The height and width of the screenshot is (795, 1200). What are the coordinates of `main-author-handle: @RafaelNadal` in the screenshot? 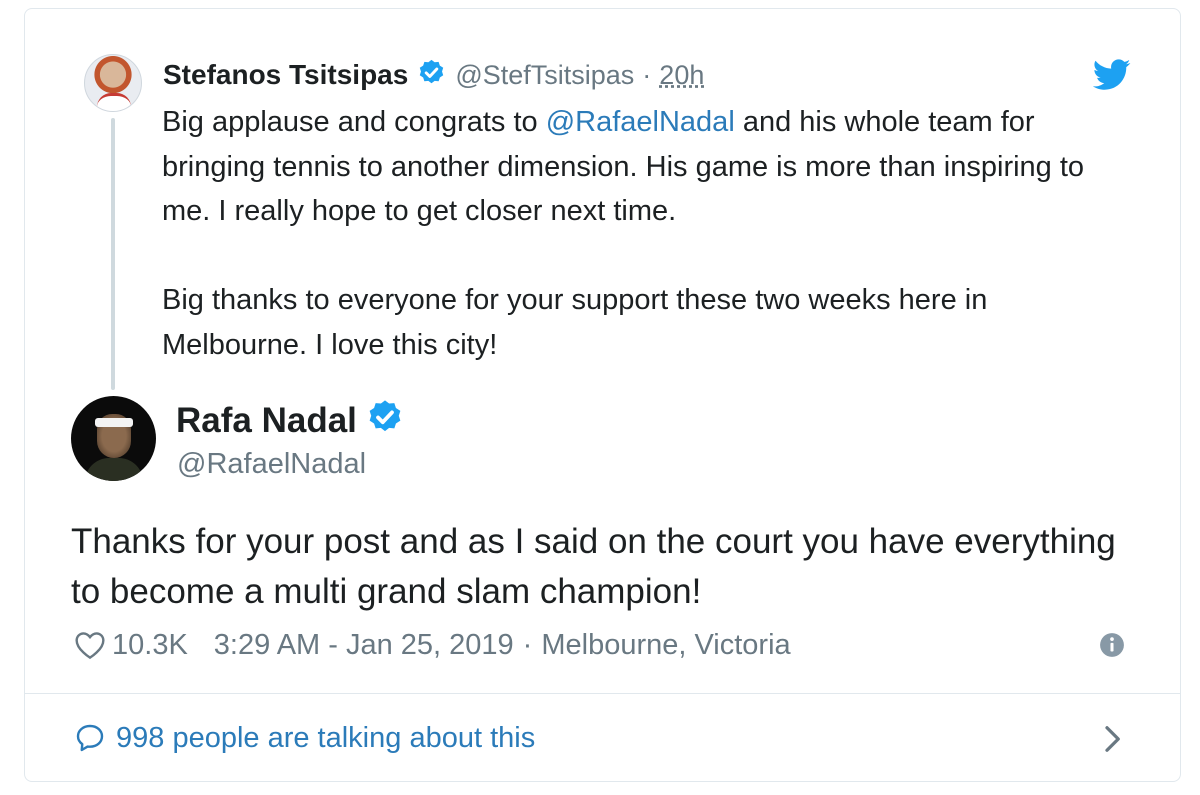 It's located at (271, 464).